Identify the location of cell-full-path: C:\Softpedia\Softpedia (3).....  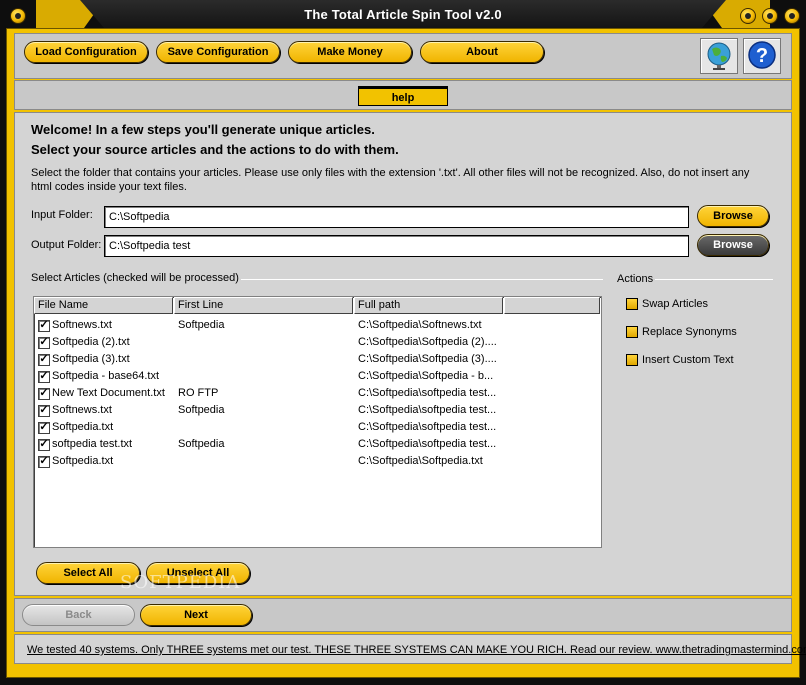
(427, 359).